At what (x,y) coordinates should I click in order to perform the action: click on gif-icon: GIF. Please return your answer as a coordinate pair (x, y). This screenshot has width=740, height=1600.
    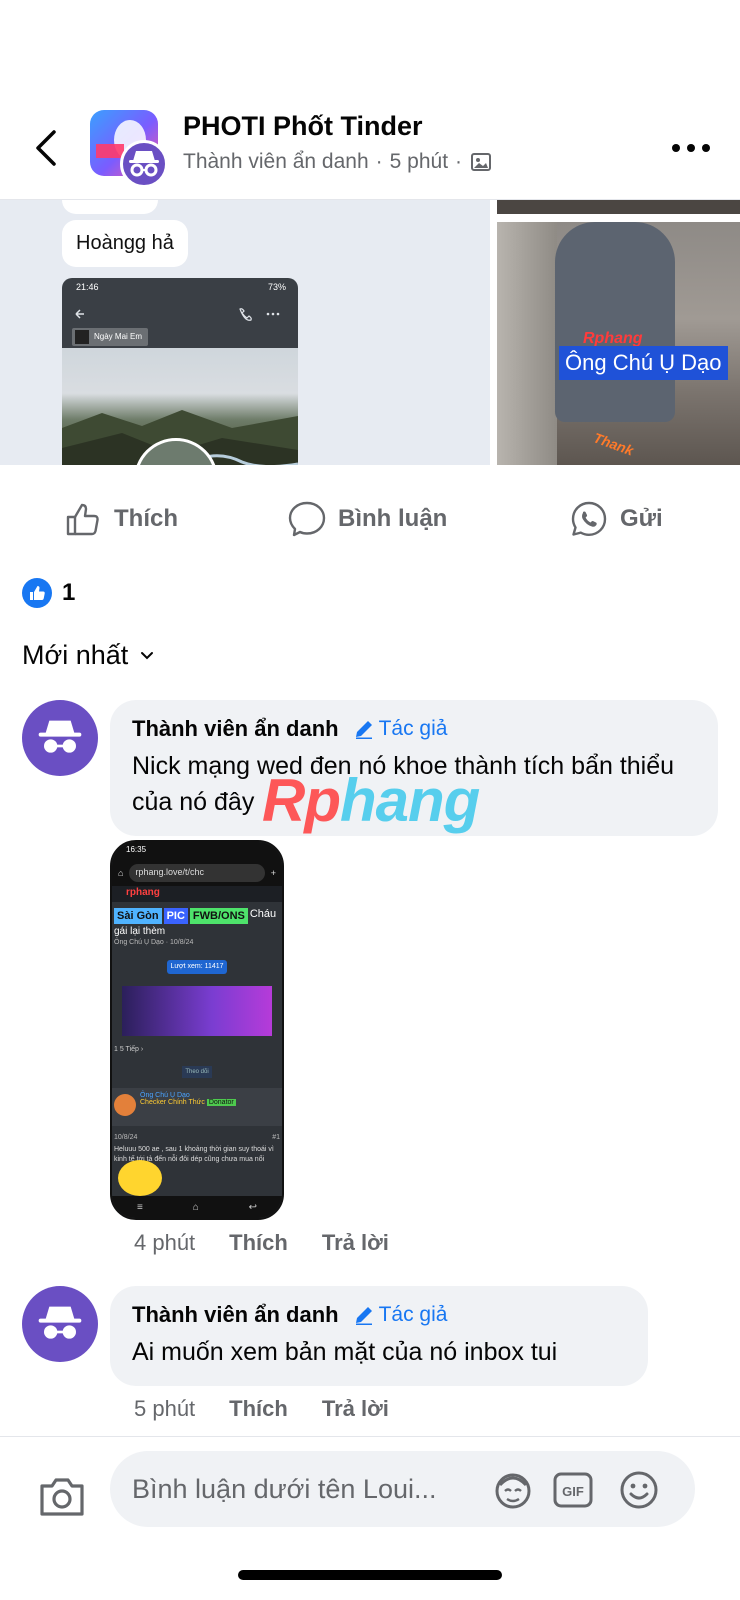
    Looking at the image, I should click on (573, 1490).